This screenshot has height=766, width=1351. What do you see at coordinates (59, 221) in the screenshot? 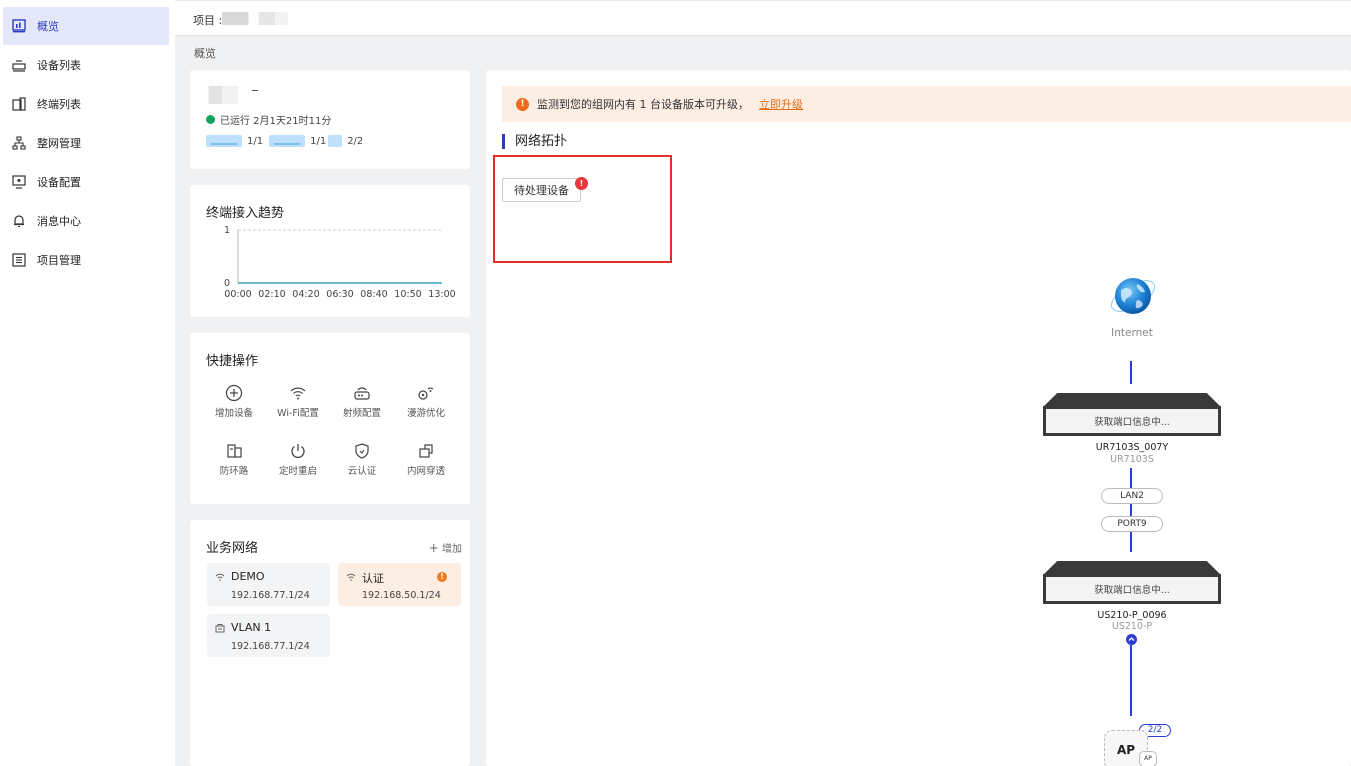
I see `sidebar-item-label: 消息中心` at bounding box center [59, 221].